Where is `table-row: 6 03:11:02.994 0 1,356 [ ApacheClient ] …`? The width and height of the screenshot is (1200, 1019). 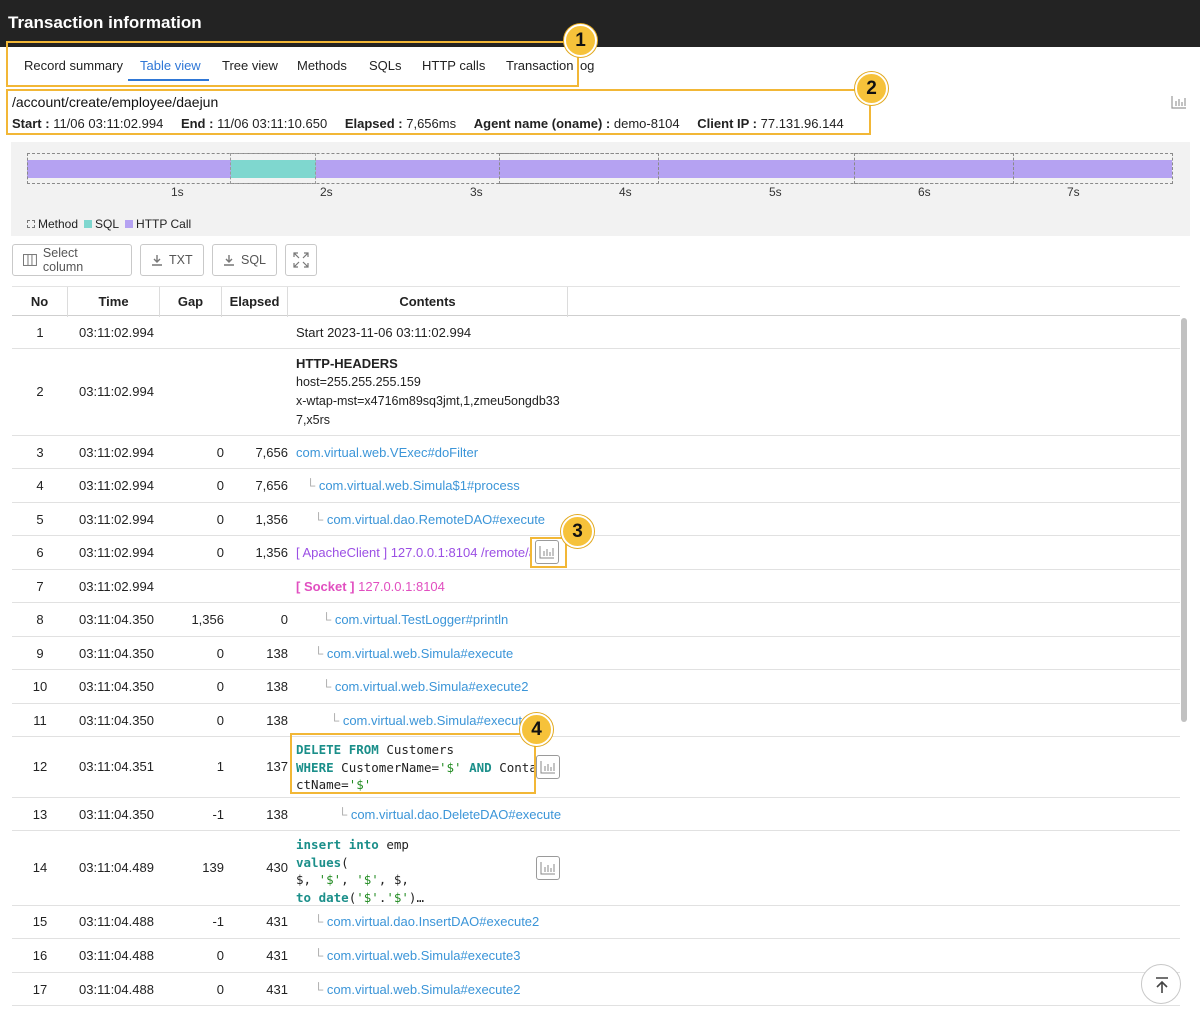
table-row: 6 03:11:02.994 0 1,356 [ ApacheClient ] … is located at coordinates (596, 553).